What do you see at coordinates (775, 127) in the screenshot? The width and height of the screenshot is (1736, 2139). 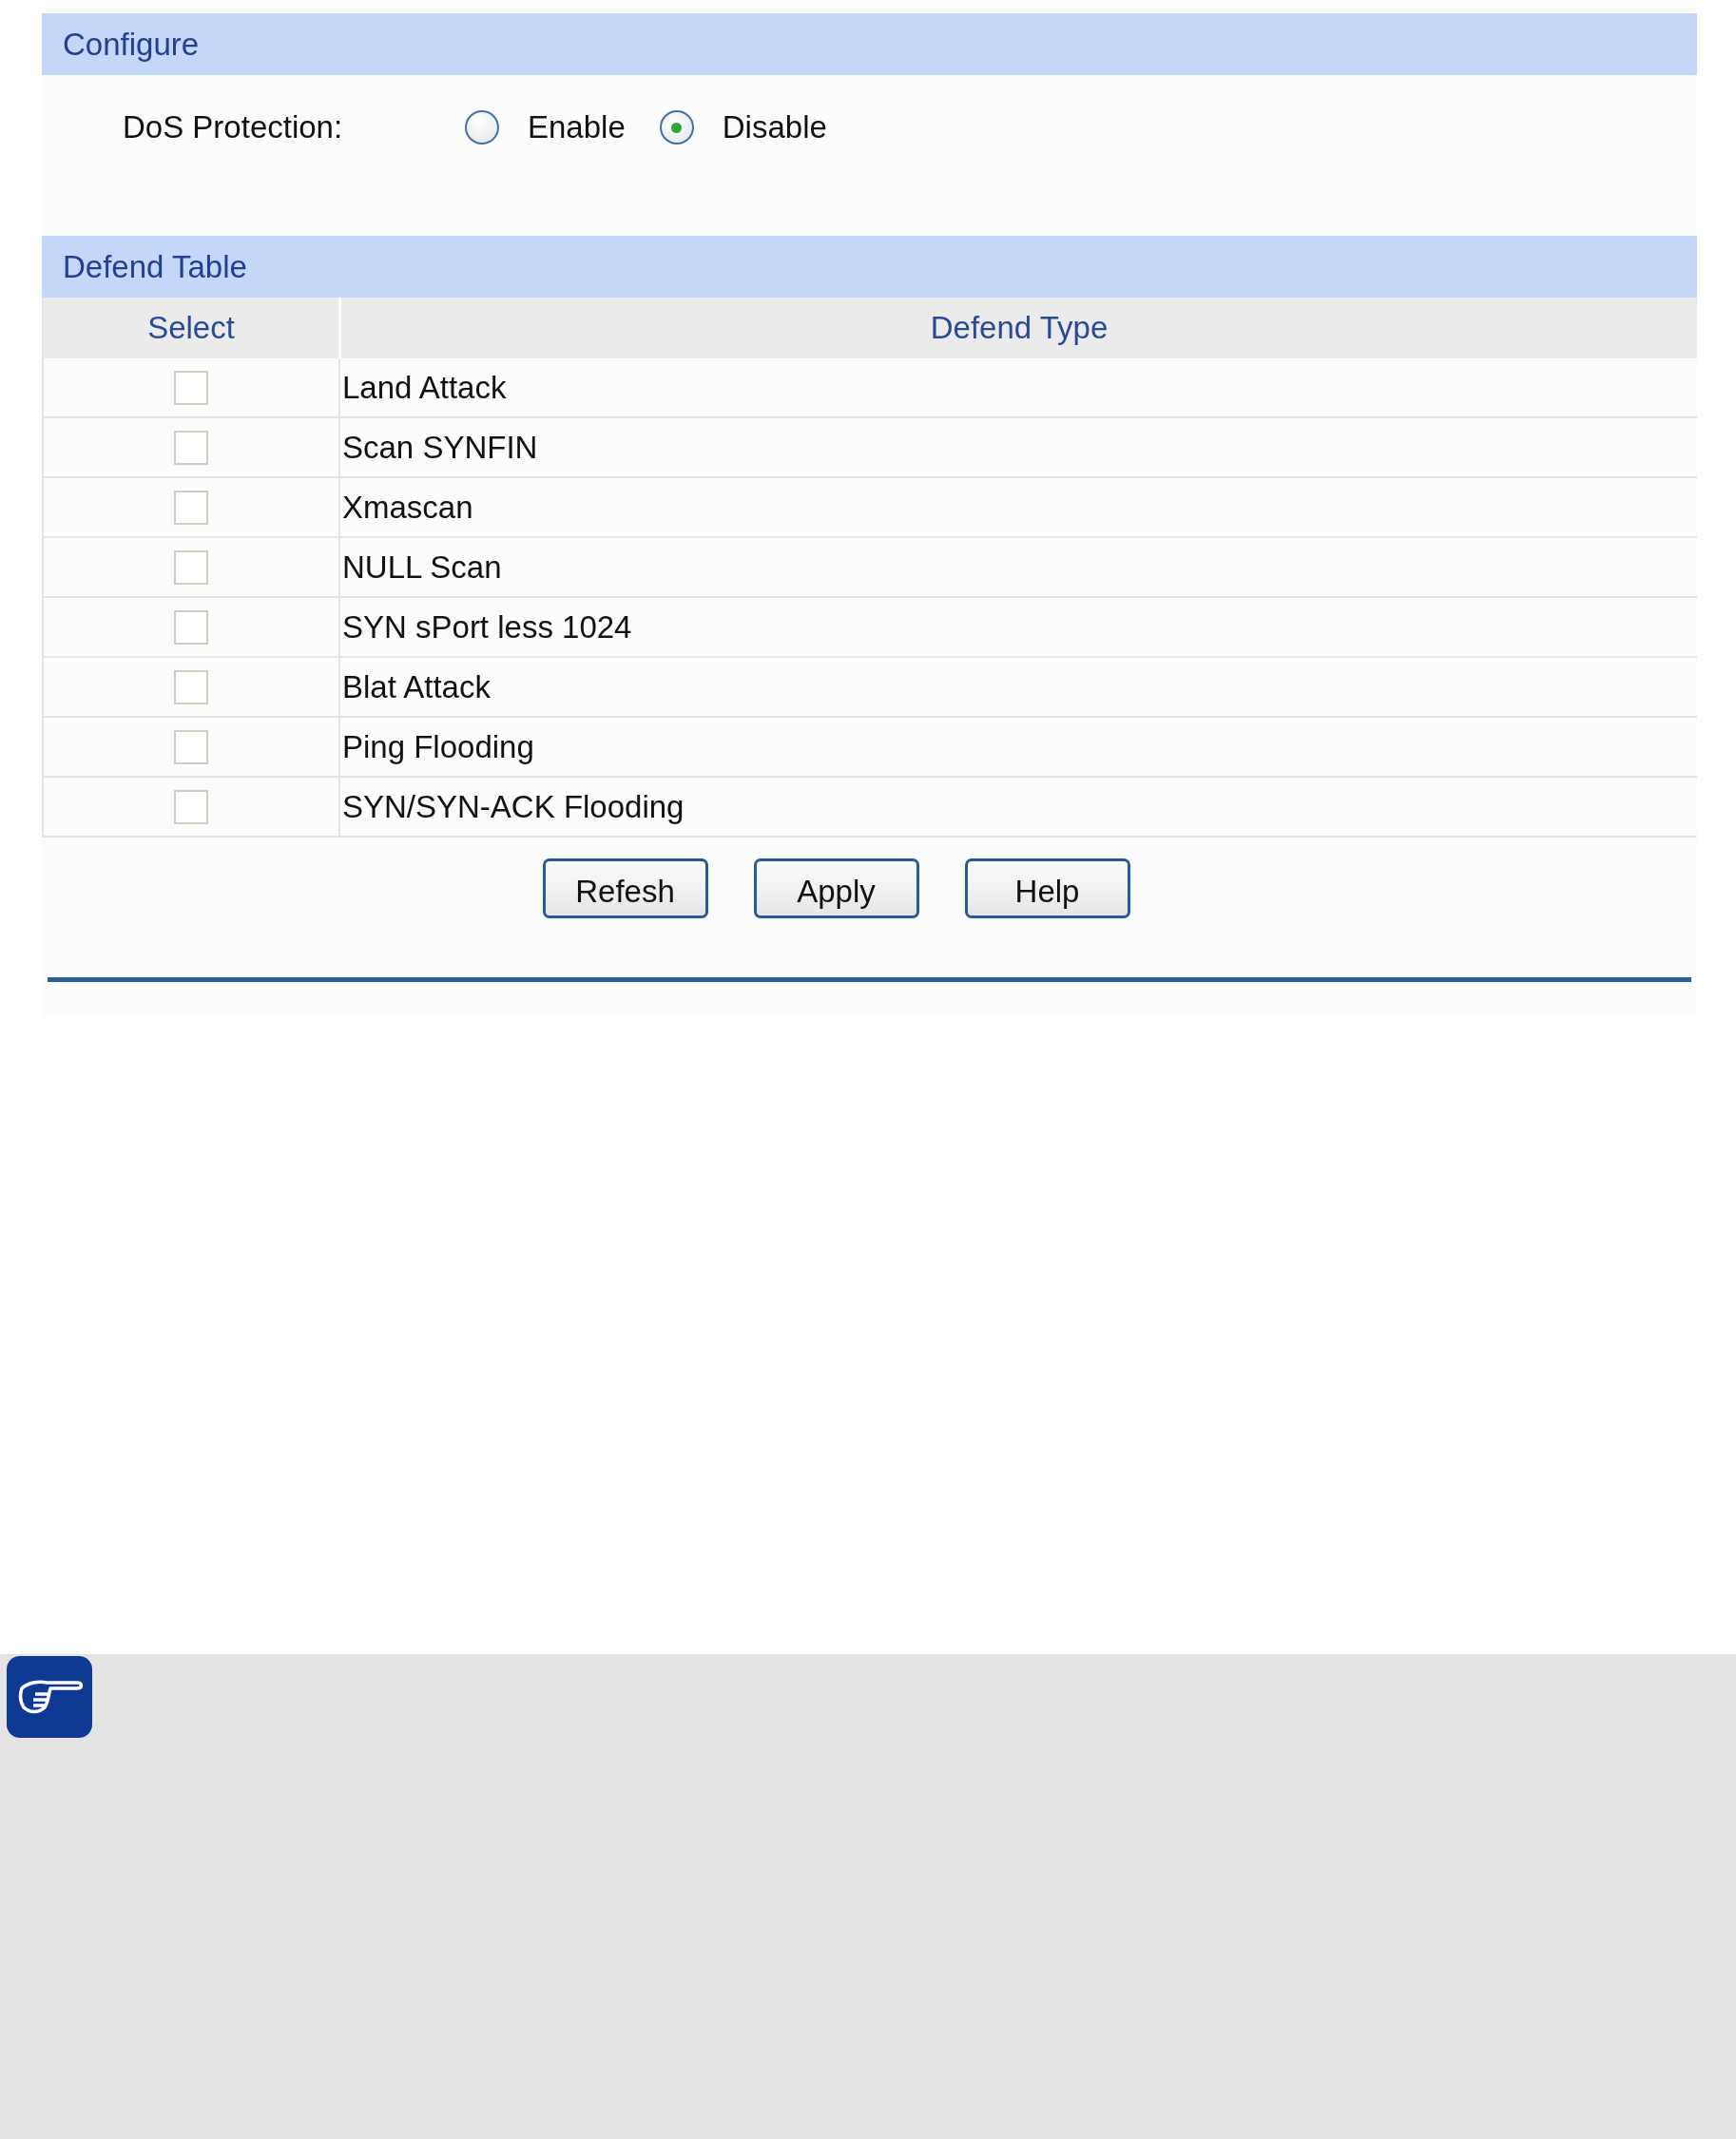 I see `radio-label: Disable` at bounding box center [775, 127].